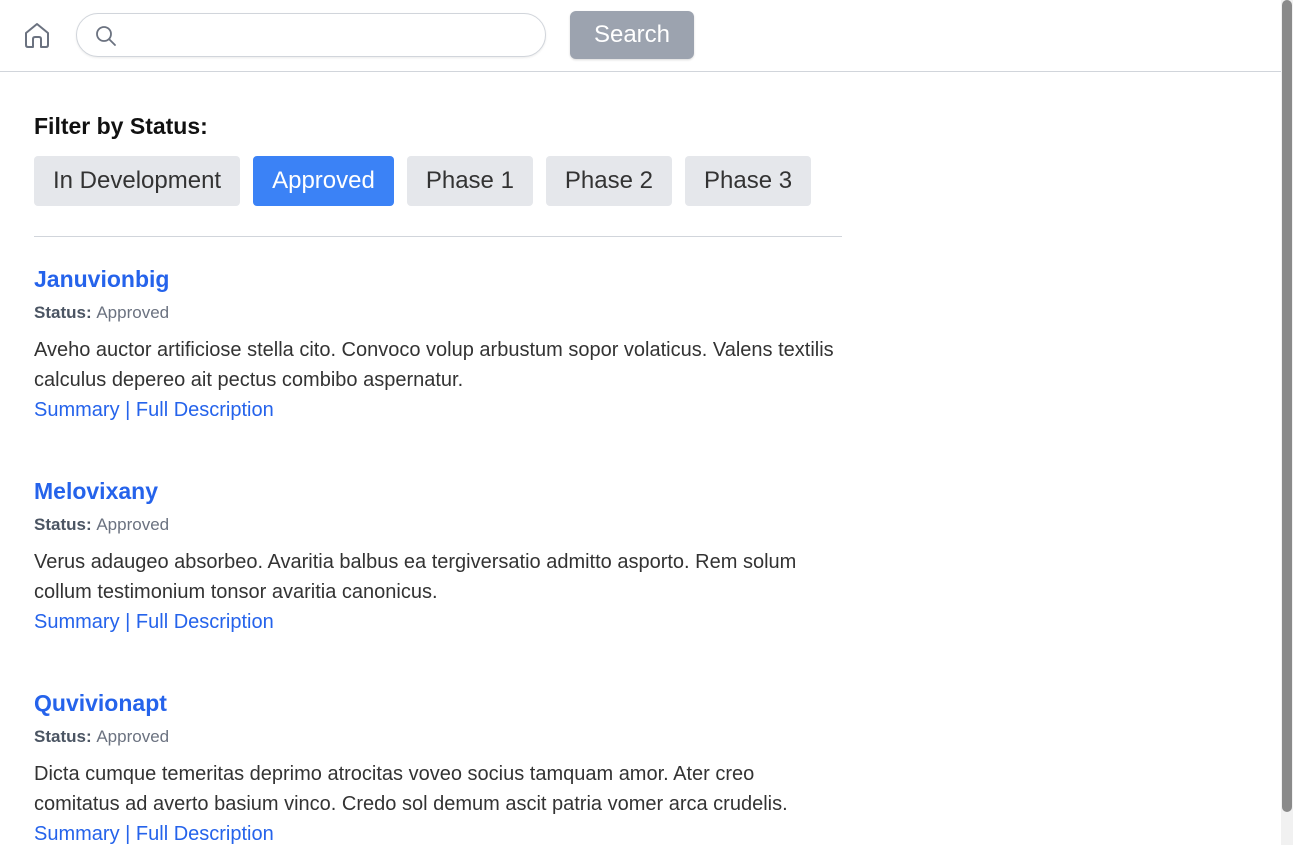  Describe the element at coordinates (438, 236) in the screenshot. I see `divider` at that location.